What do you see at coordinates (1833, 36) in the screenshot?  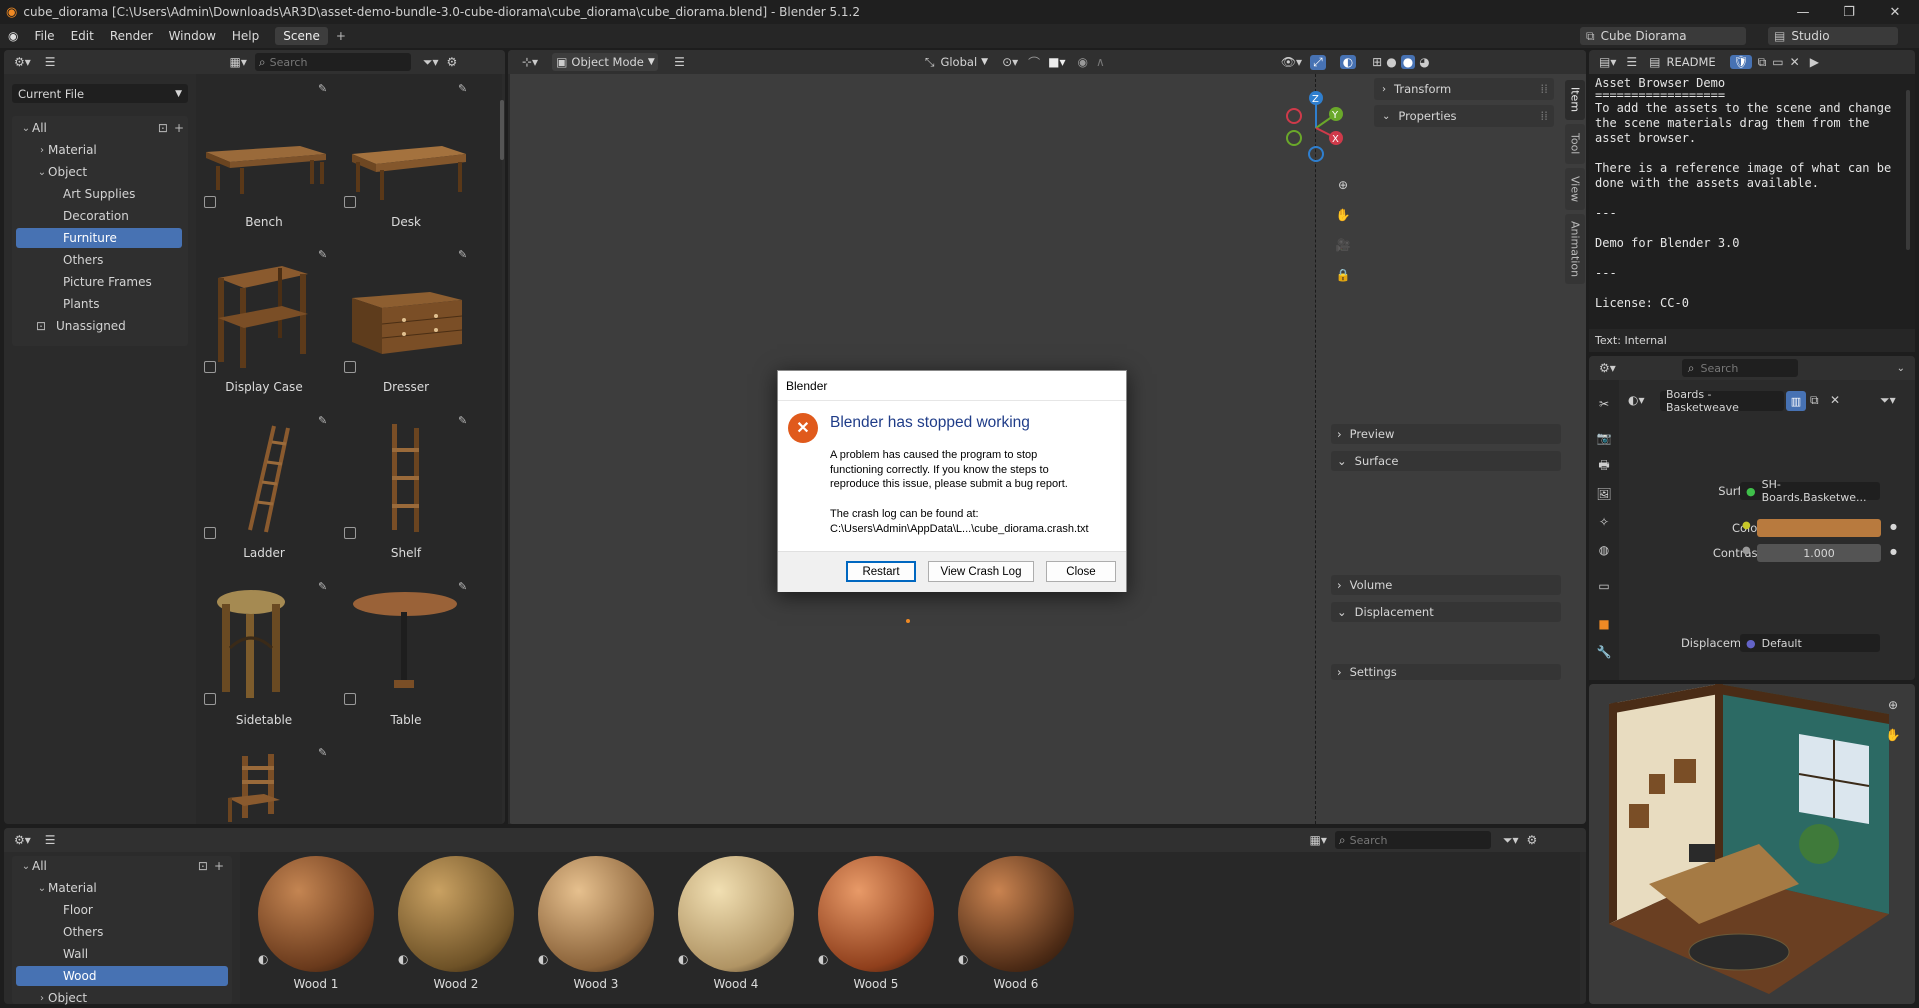 I see `view-layer-selector: ▤ Studio` at bounding box center [1833, 36].